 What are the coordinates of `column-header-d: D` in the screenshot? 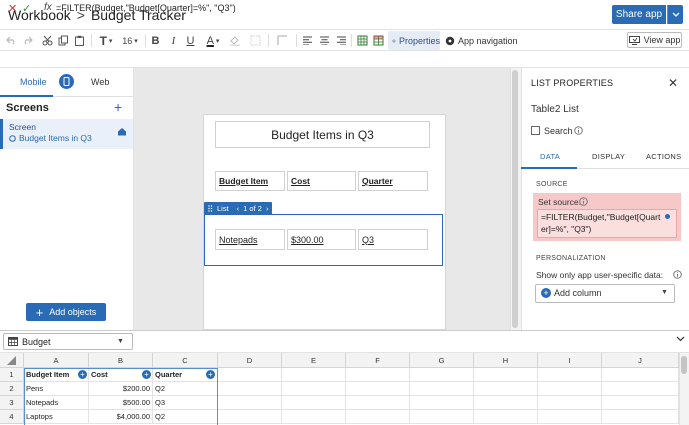 It's located at (250, 360).